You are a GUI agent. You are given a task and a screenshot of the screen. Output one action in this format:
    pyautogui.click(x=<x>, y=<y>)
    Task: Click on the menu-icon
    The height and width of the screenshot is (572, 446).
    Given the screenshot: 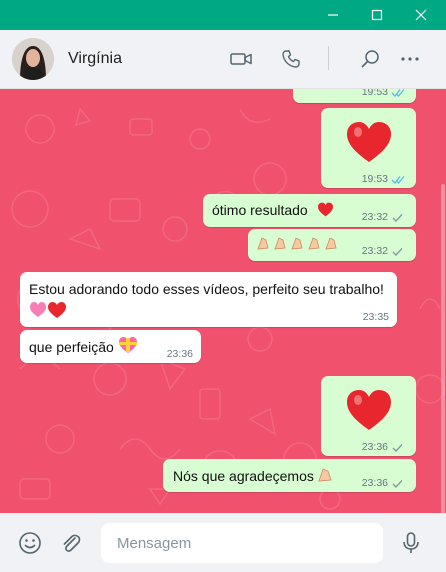 What is the action you would take?
    pyautogui.click(x=410, y=59)
    